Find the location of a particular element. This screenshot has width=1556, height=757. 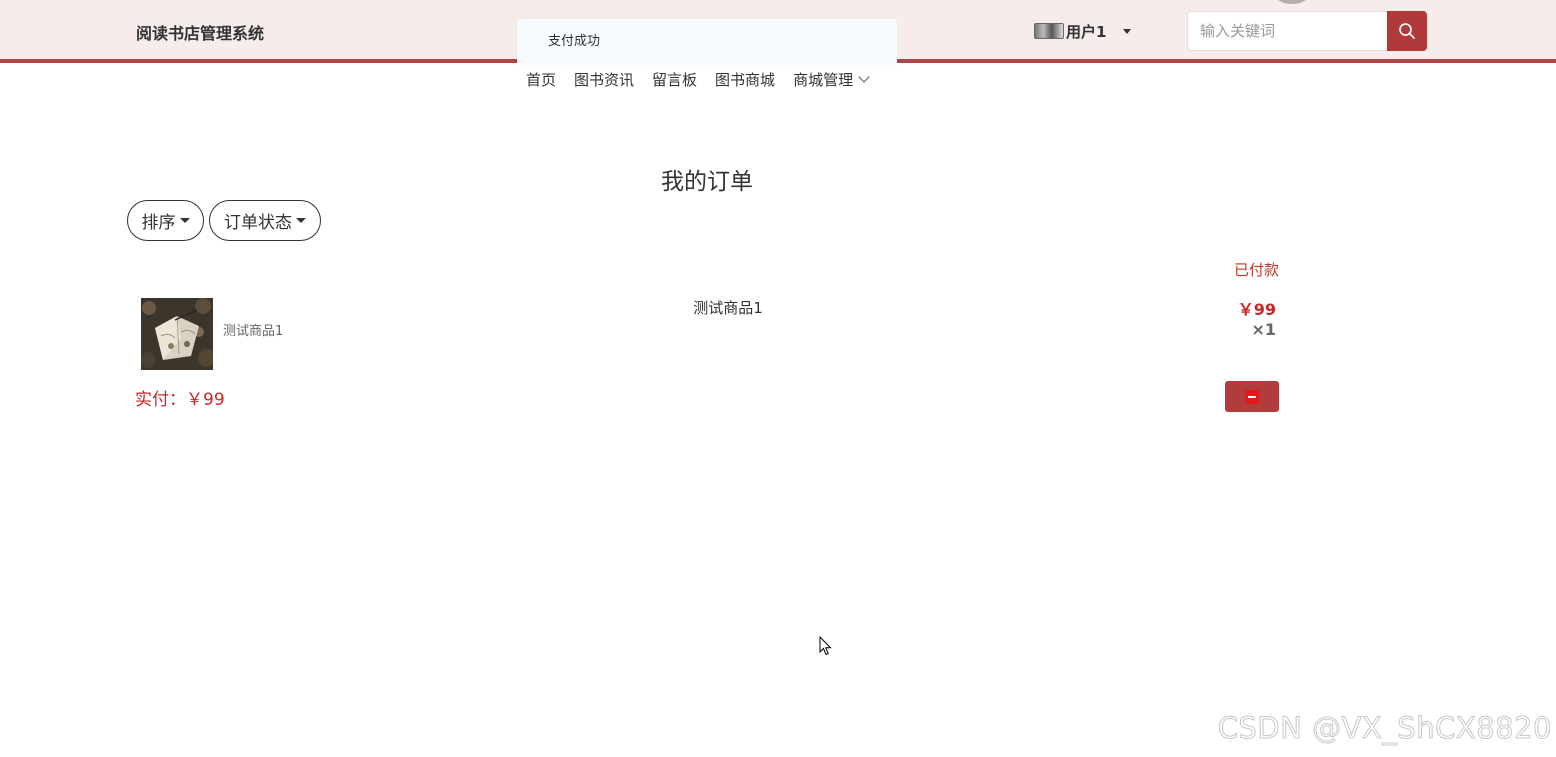

page-title: 我的订单 is located at coordinates (707, 182).